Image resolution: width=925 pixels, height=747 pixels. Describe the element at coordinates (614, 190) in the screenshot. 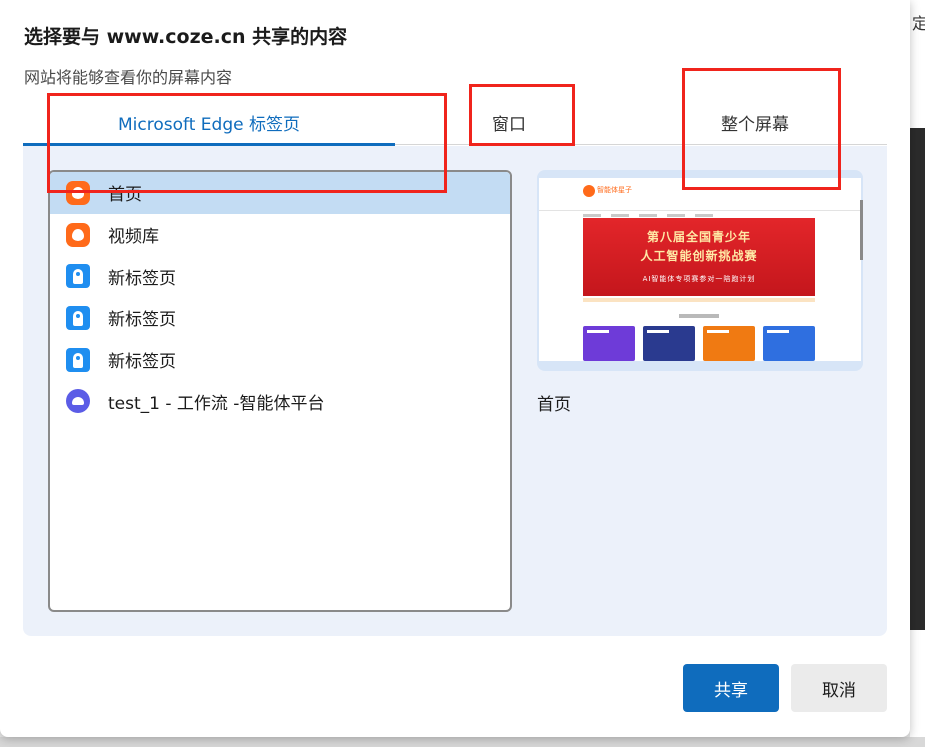

I see `preview-site-name: 智能体星子` at that location.